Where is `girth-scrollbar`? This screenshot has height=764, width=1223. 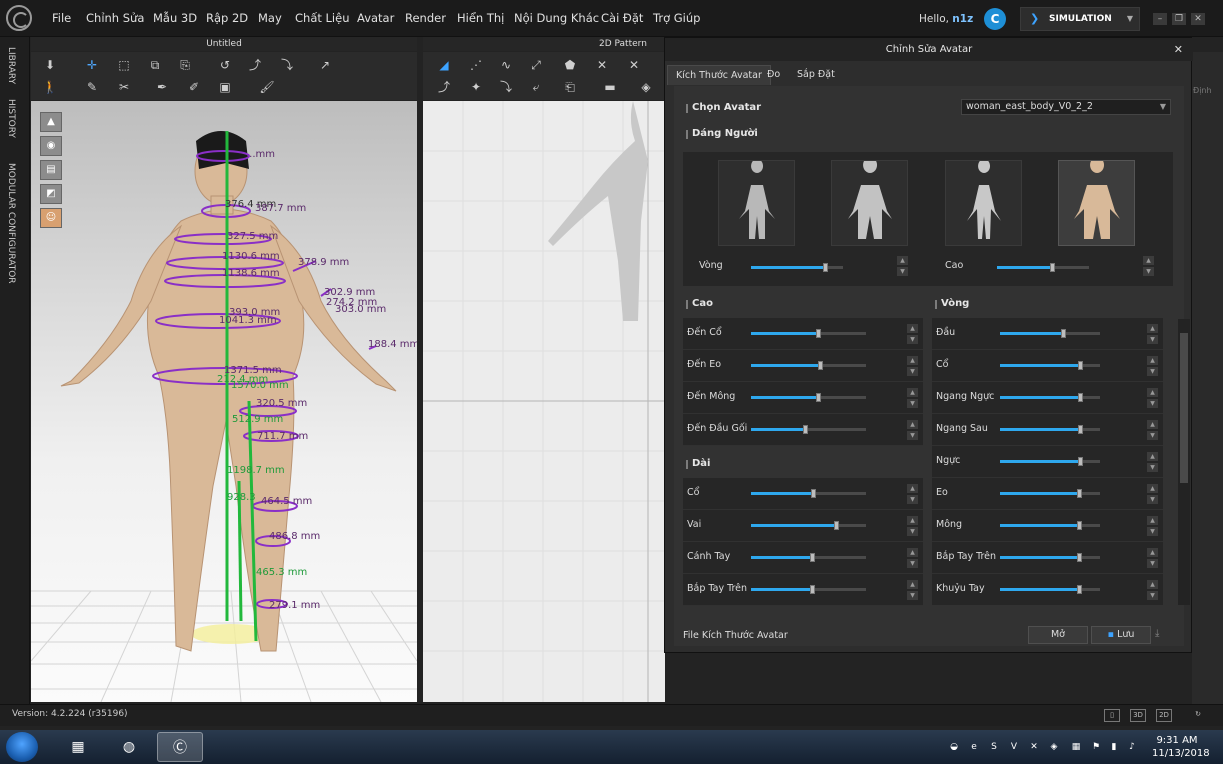
girth-scrollbar is located at coordinates (1184, 462).